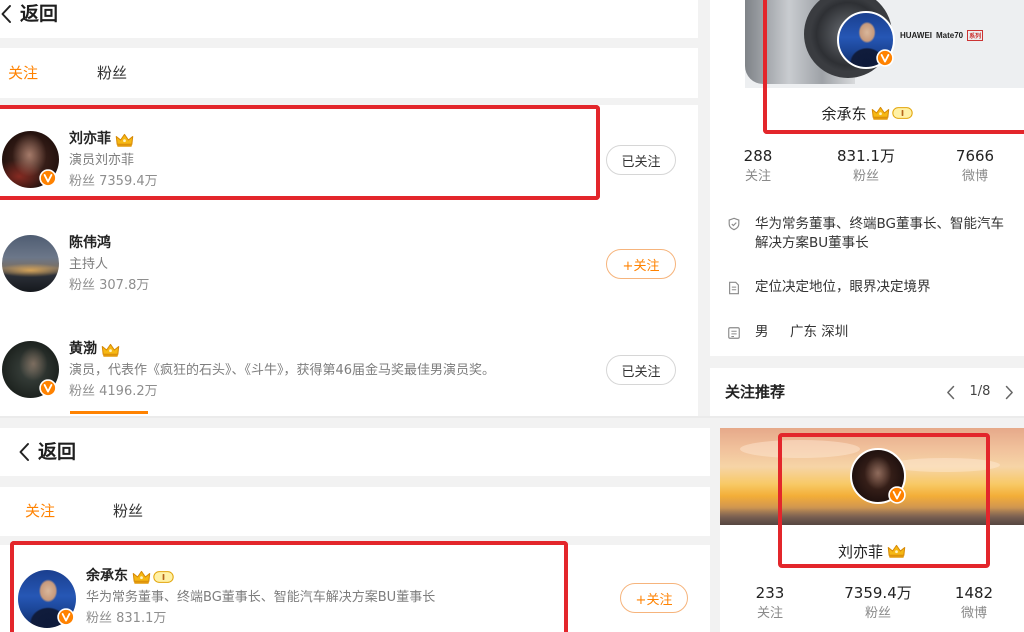 The height and width of the screenshot is (632, 1024). What do you see at coordinates (113, 391) in the screenshot?
I see `fans-count: 粉丝 4196.2万` at bounding box center [113, 391].